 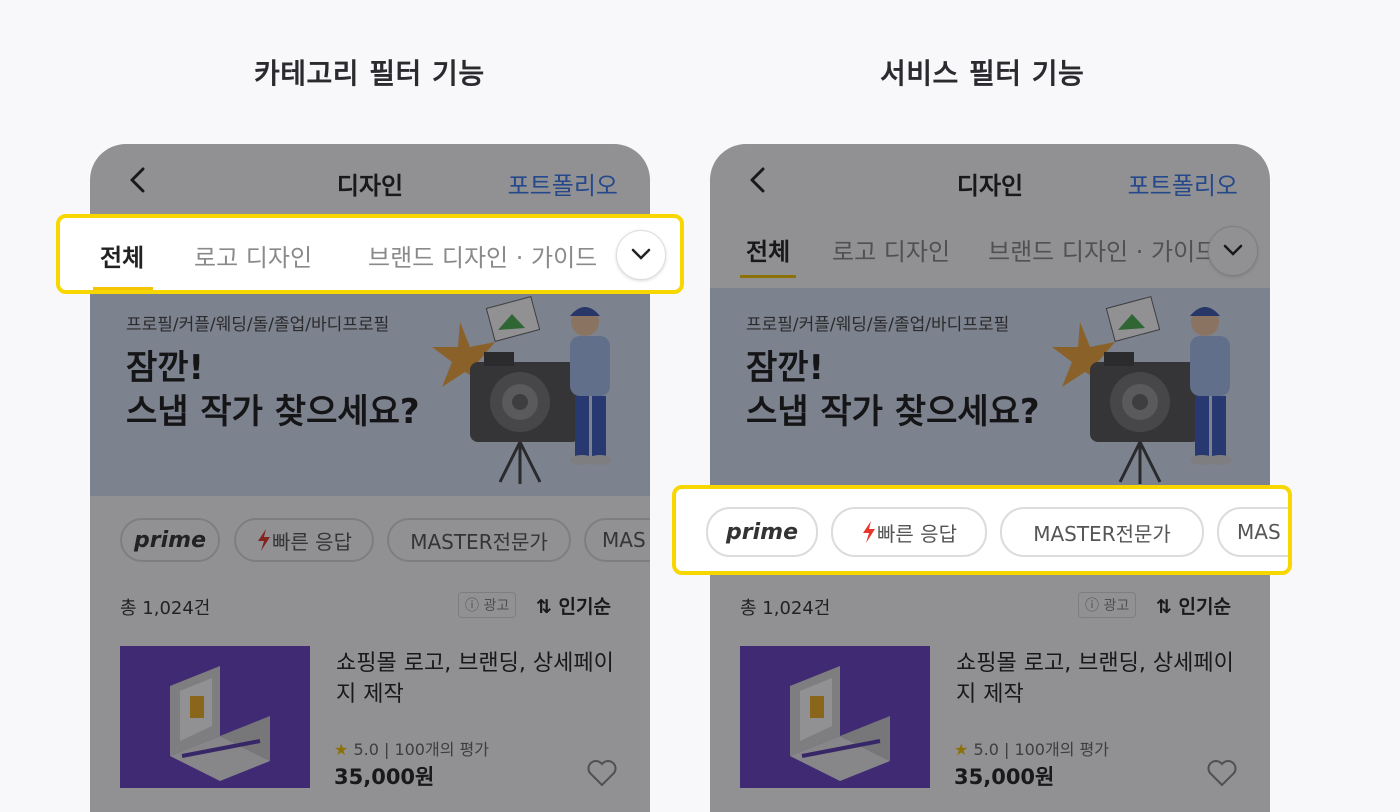 I want to click on service-filter-chips: prime 빠른 응답 MASTER전문가 MAS, so click(x=370, y=542).